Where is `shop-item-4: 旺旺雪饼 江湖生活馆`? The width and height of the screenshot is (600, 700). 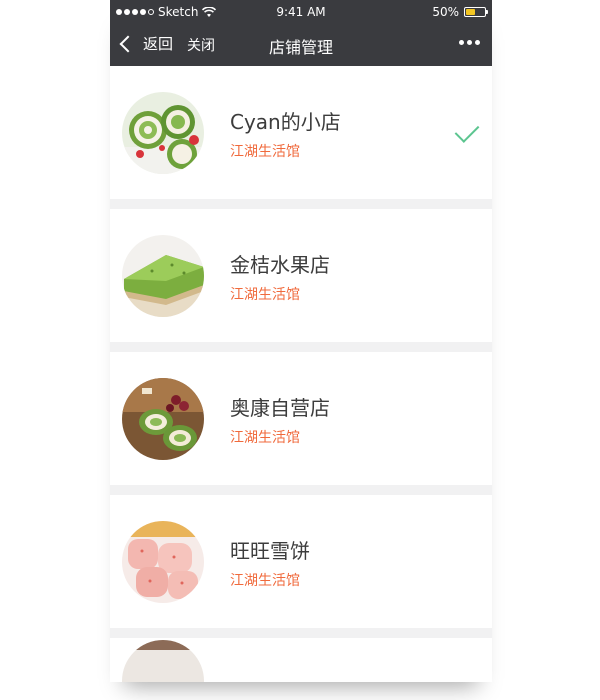 shop-item-4: 旺旺雪饼 江湖生活馆 is located at coordinates (301, 561).